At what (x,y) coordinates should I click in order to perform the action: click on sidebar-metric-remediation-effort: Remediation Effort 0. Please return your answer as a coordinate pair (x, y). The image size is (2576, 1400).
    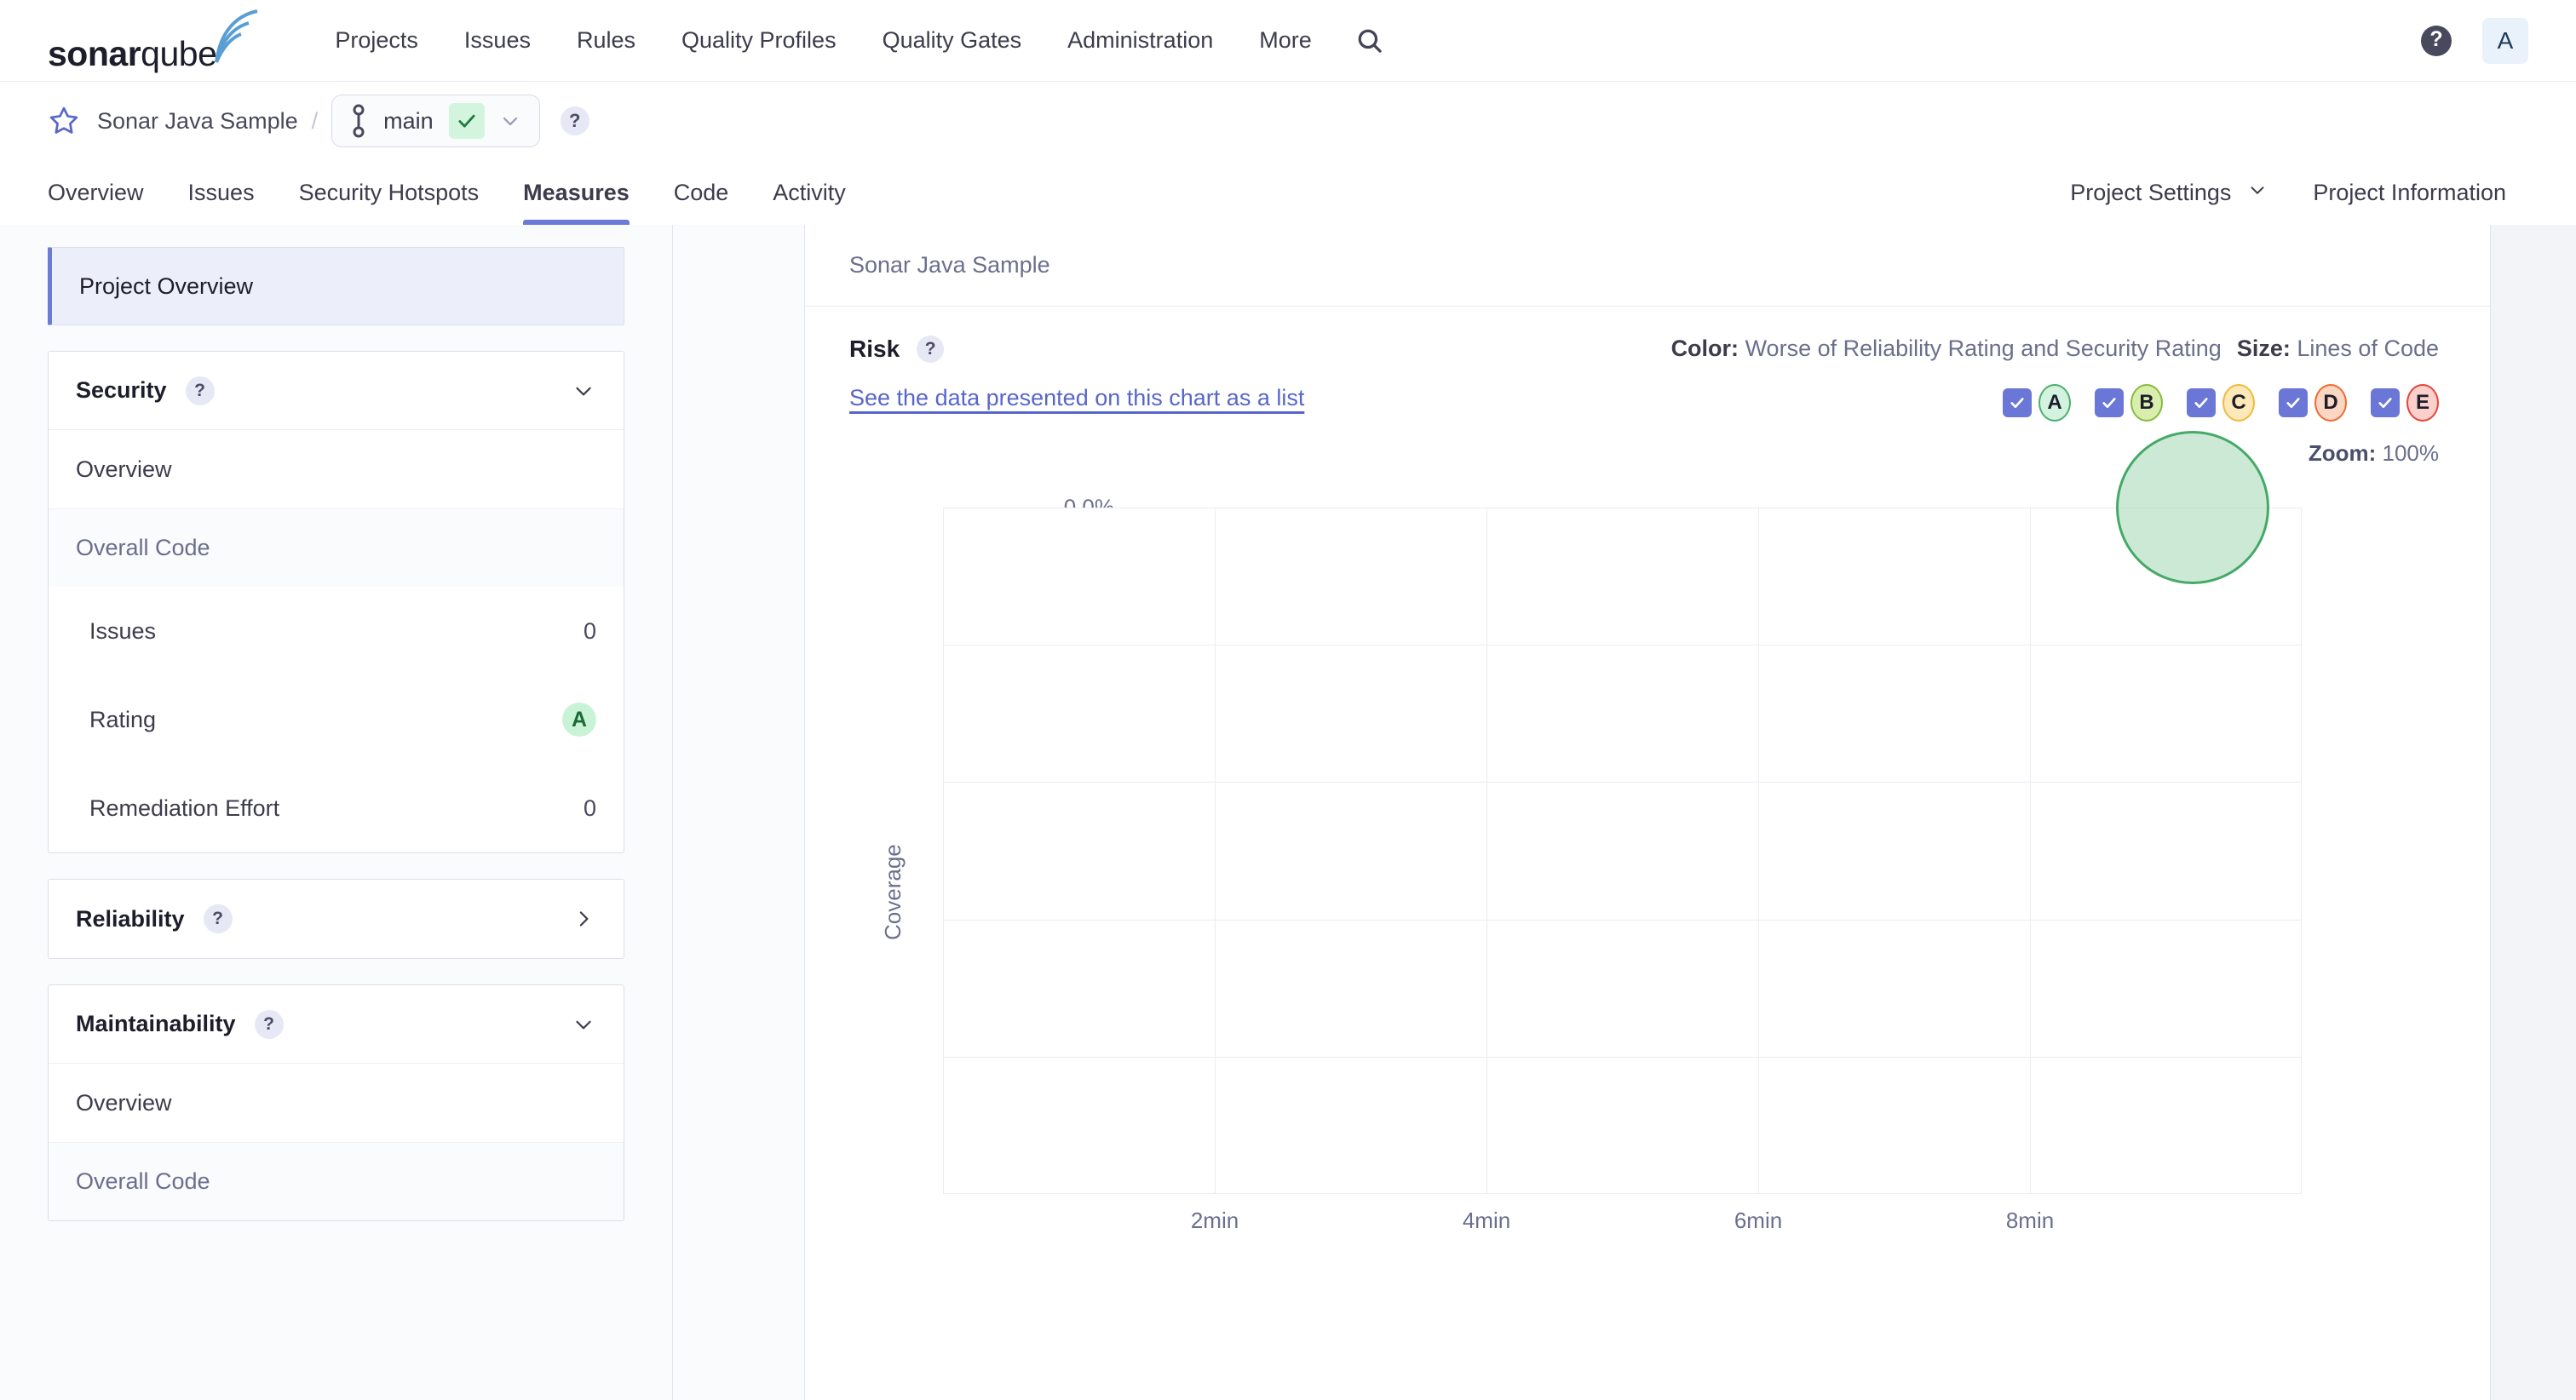
    Looking at the image, I should click on (336, 808).